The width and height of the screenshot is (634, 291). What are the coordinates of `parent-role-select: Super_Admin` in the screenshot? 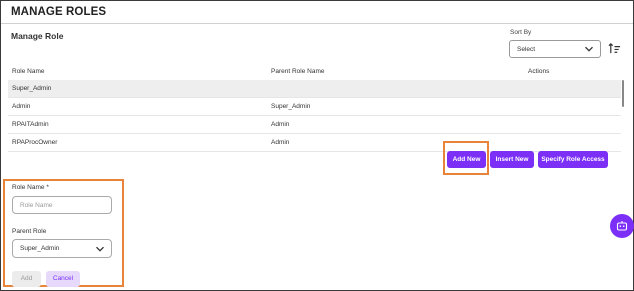 It's located at (62, 248).